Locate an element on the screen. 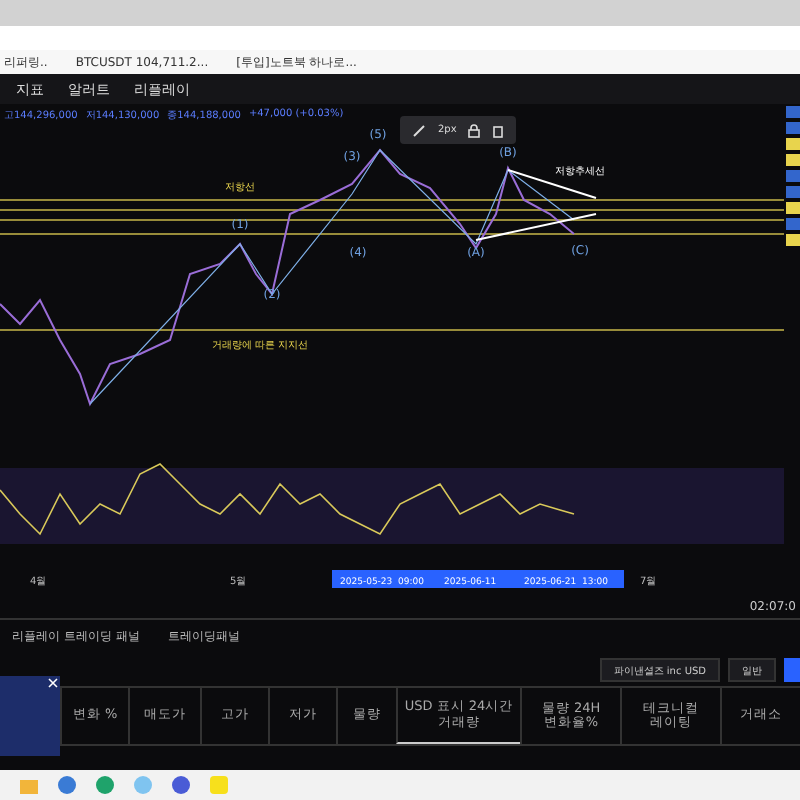  close-icon is located at coordinates (53, 683).